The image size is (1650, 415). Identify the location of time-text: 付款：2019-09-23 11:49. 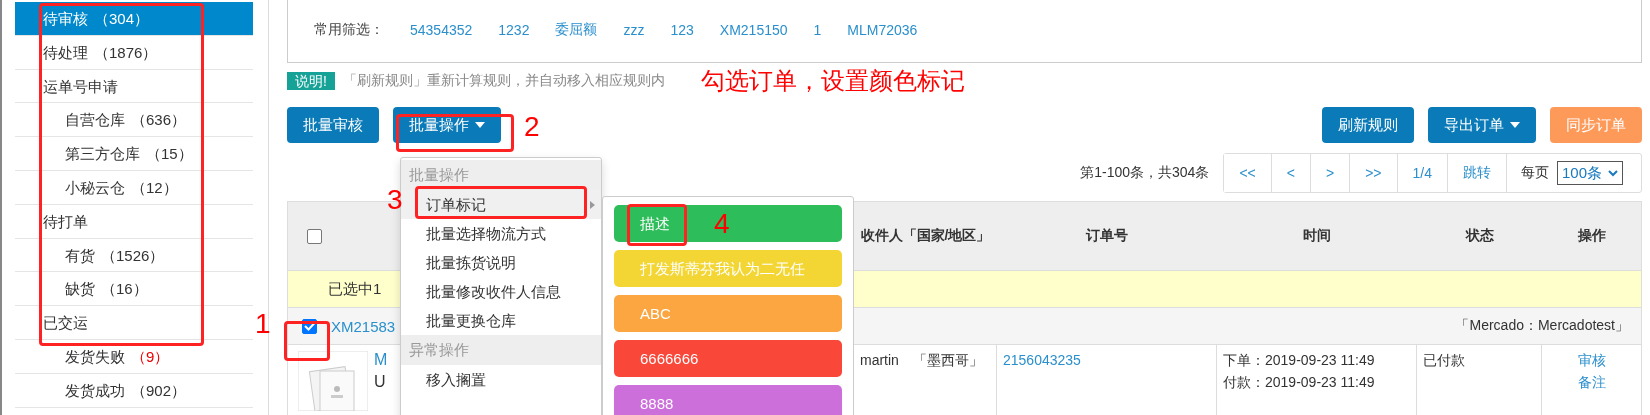
(1299, 382).